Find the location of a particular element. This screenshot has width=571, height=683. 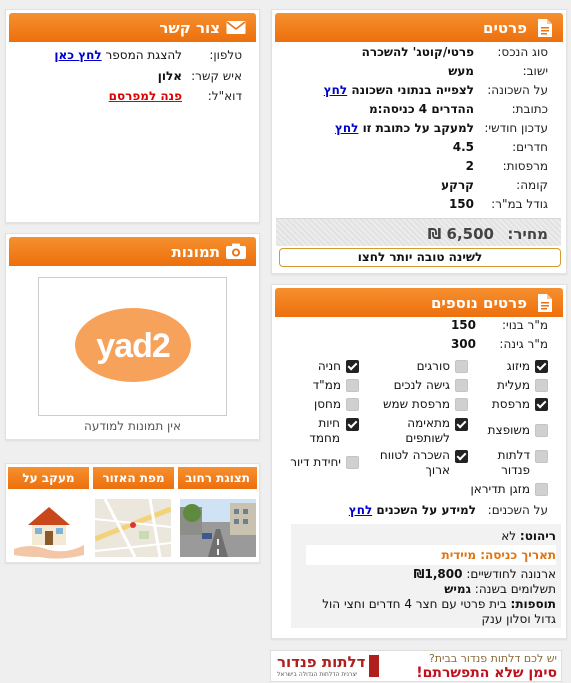

contact-title: צור קשר is located at coordinates (189, 27).